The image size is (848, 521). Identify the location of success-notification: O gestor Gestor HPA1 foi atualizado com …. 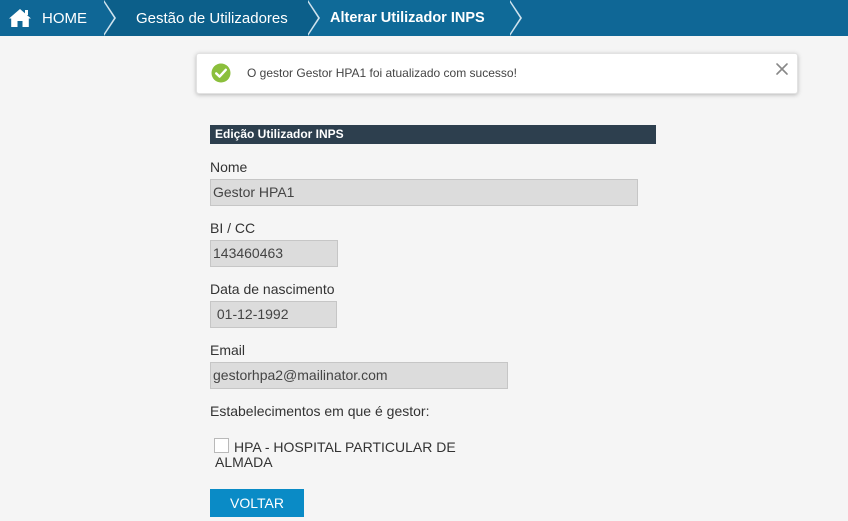
(497, 73).